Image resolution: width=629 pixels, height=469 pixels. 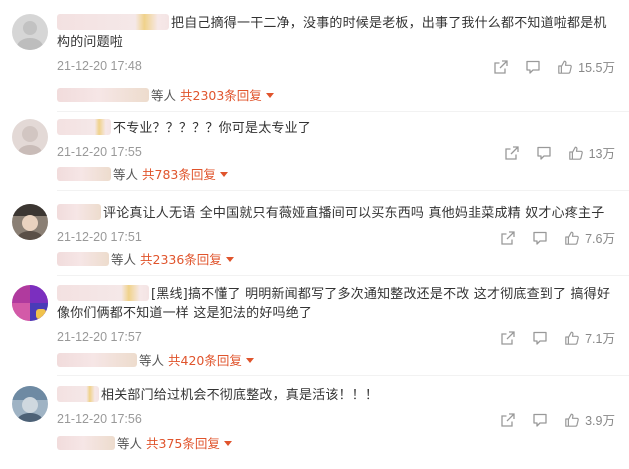 I want to click on comment-time: 21-12-20 17:48, so click(x=99, y=66).